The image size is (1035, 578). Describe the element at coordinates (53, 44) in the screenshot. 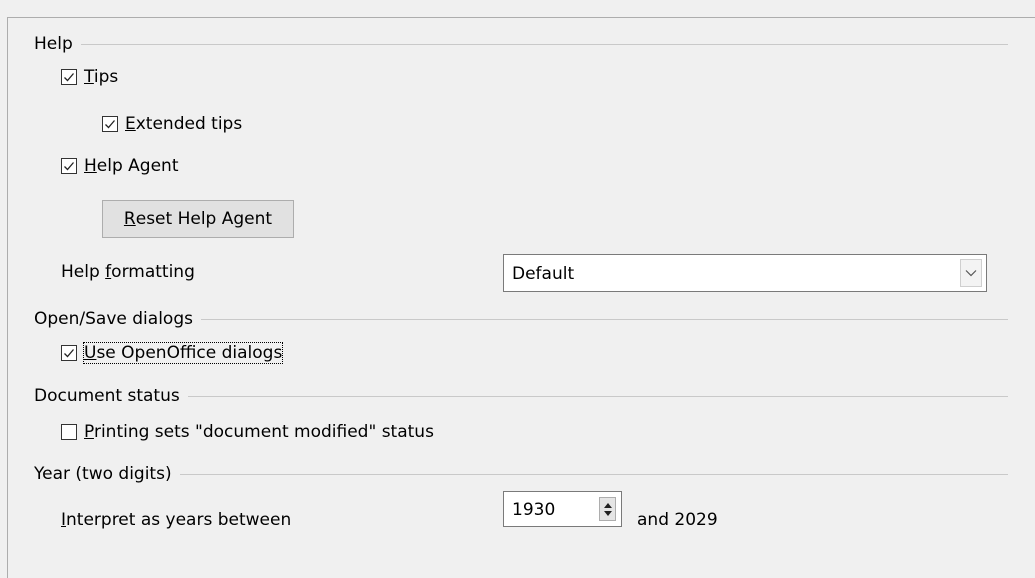

I see `help-section-title: Help` at that location.